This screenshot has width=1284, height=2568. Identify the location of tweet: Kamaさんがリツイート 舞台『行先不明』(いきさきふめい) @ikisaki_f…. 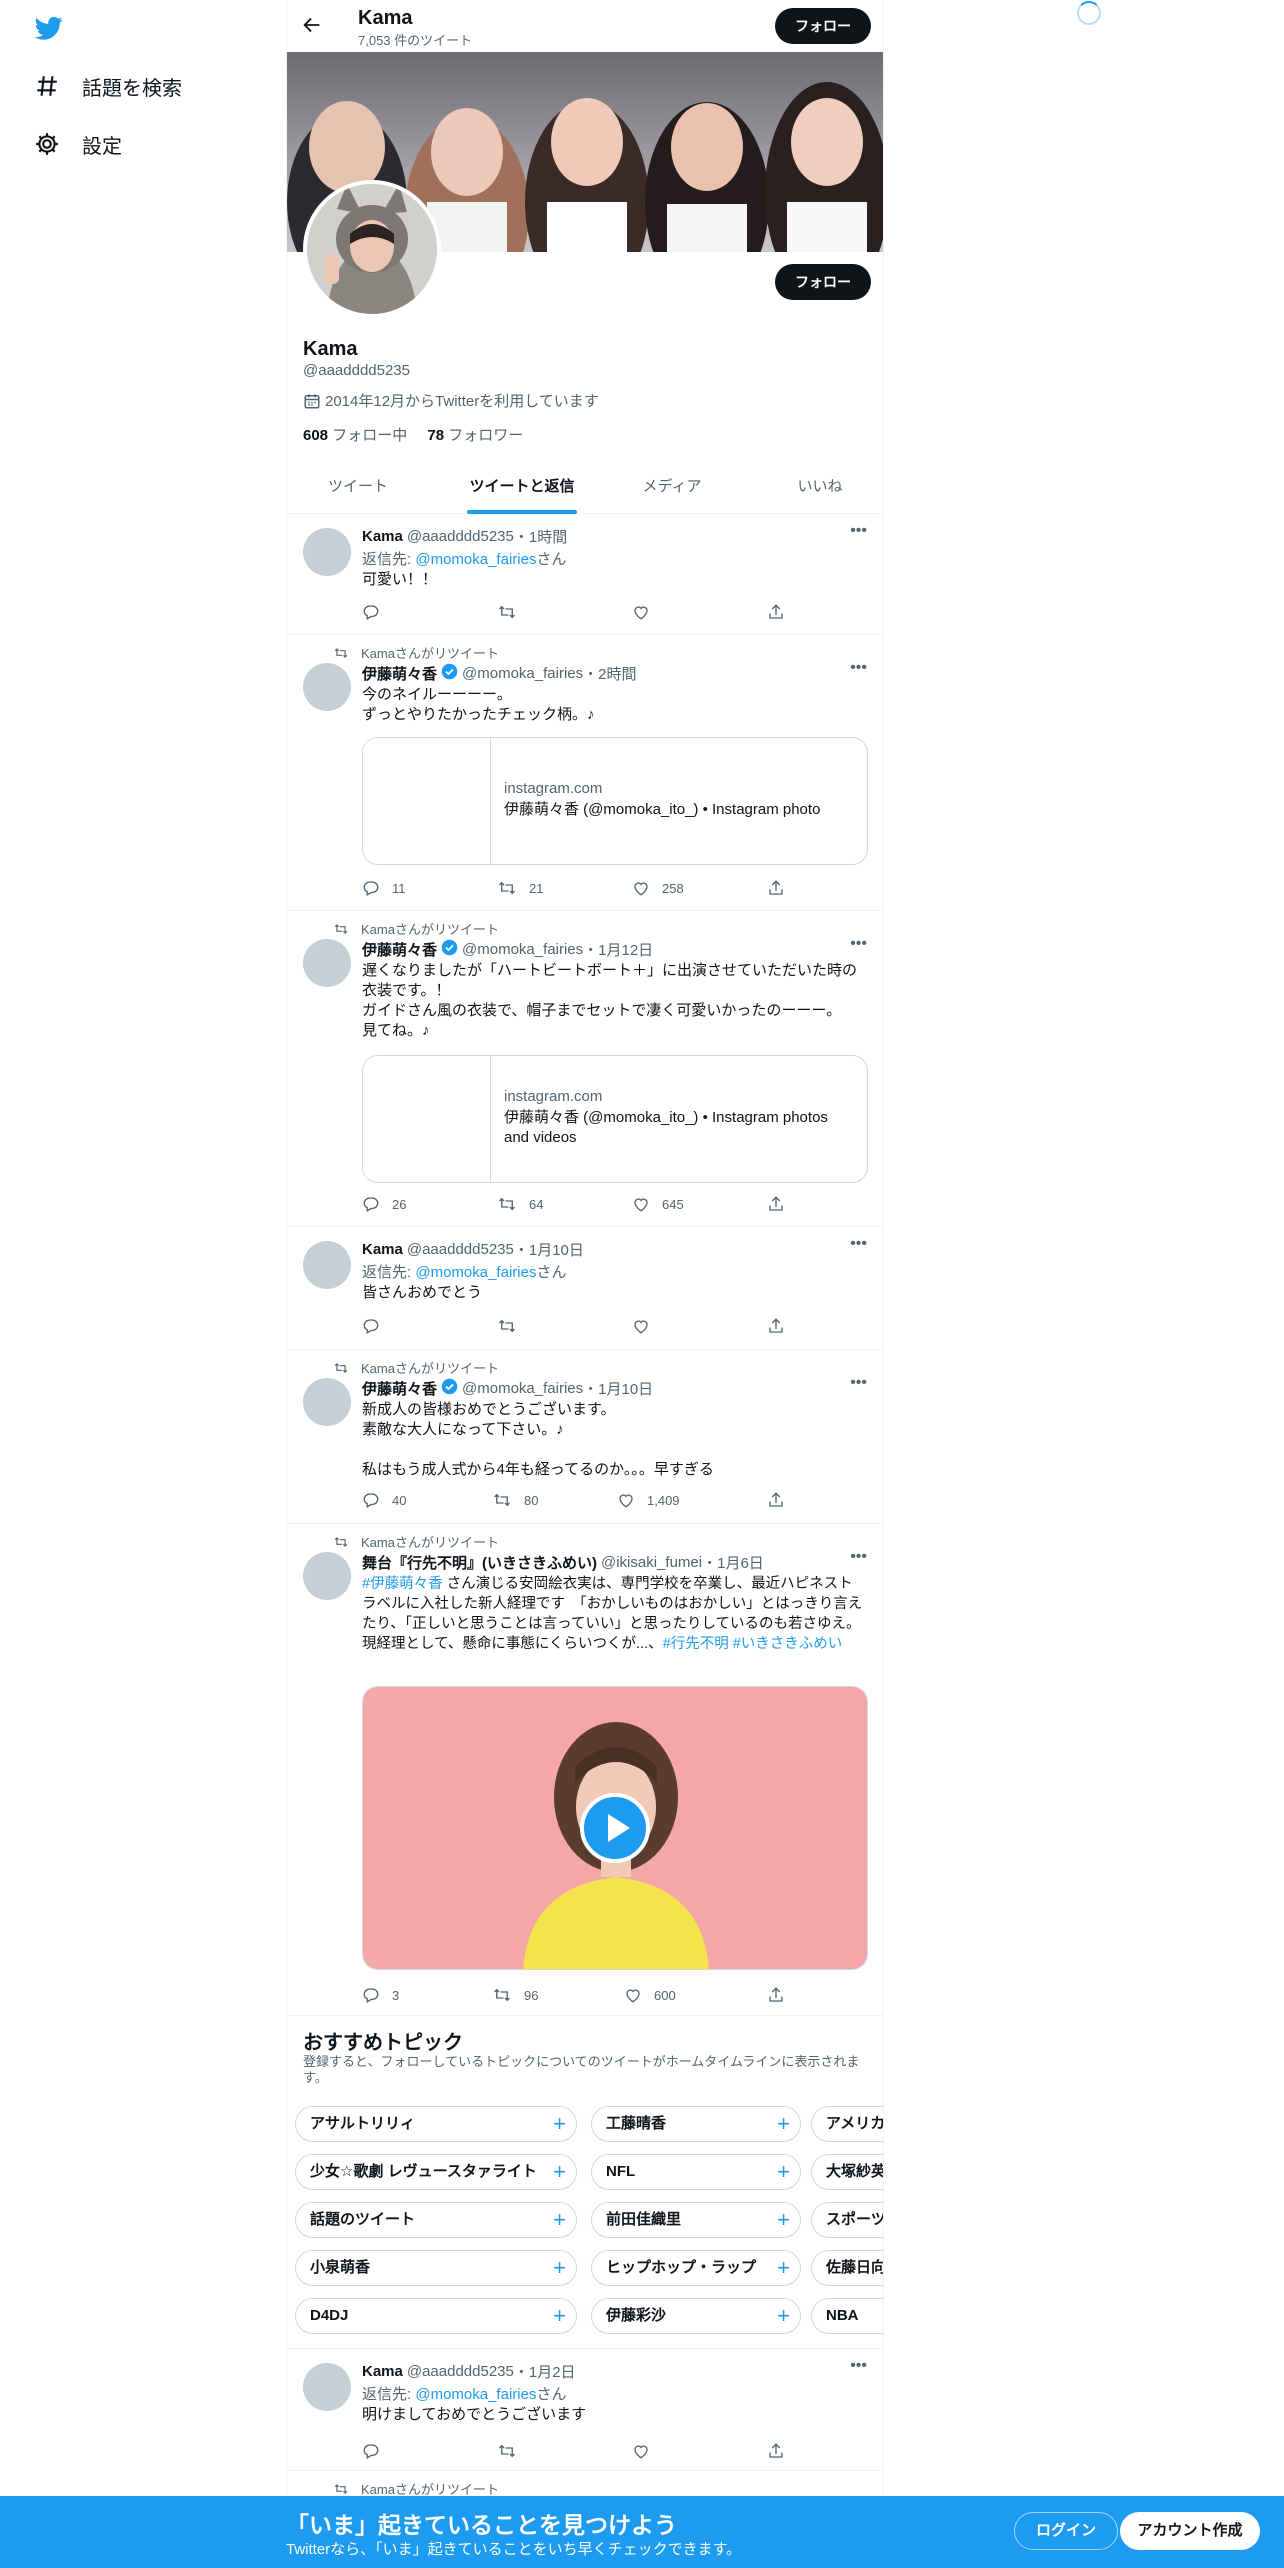
(585, 1770).